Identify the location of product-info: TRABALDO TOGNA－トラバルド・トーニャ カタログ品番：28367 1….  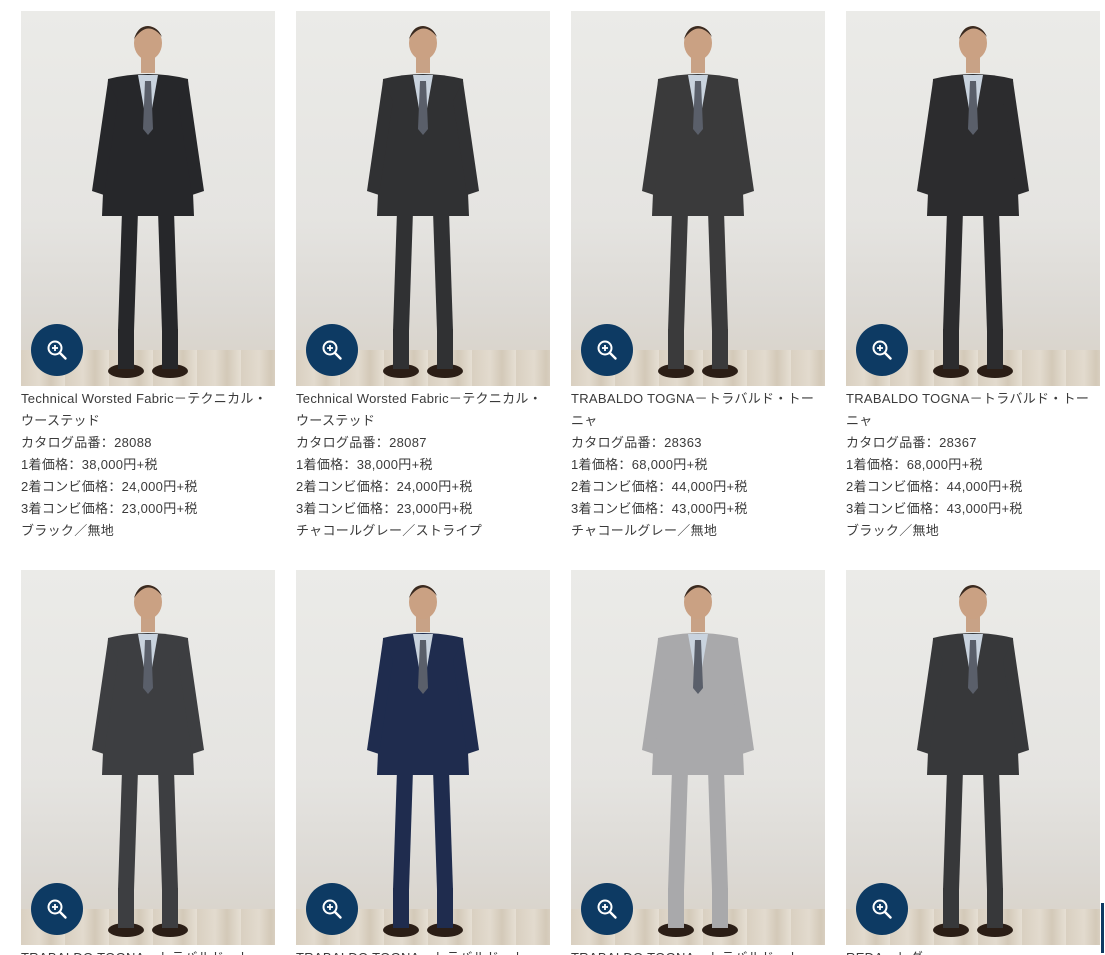
(973, 465).